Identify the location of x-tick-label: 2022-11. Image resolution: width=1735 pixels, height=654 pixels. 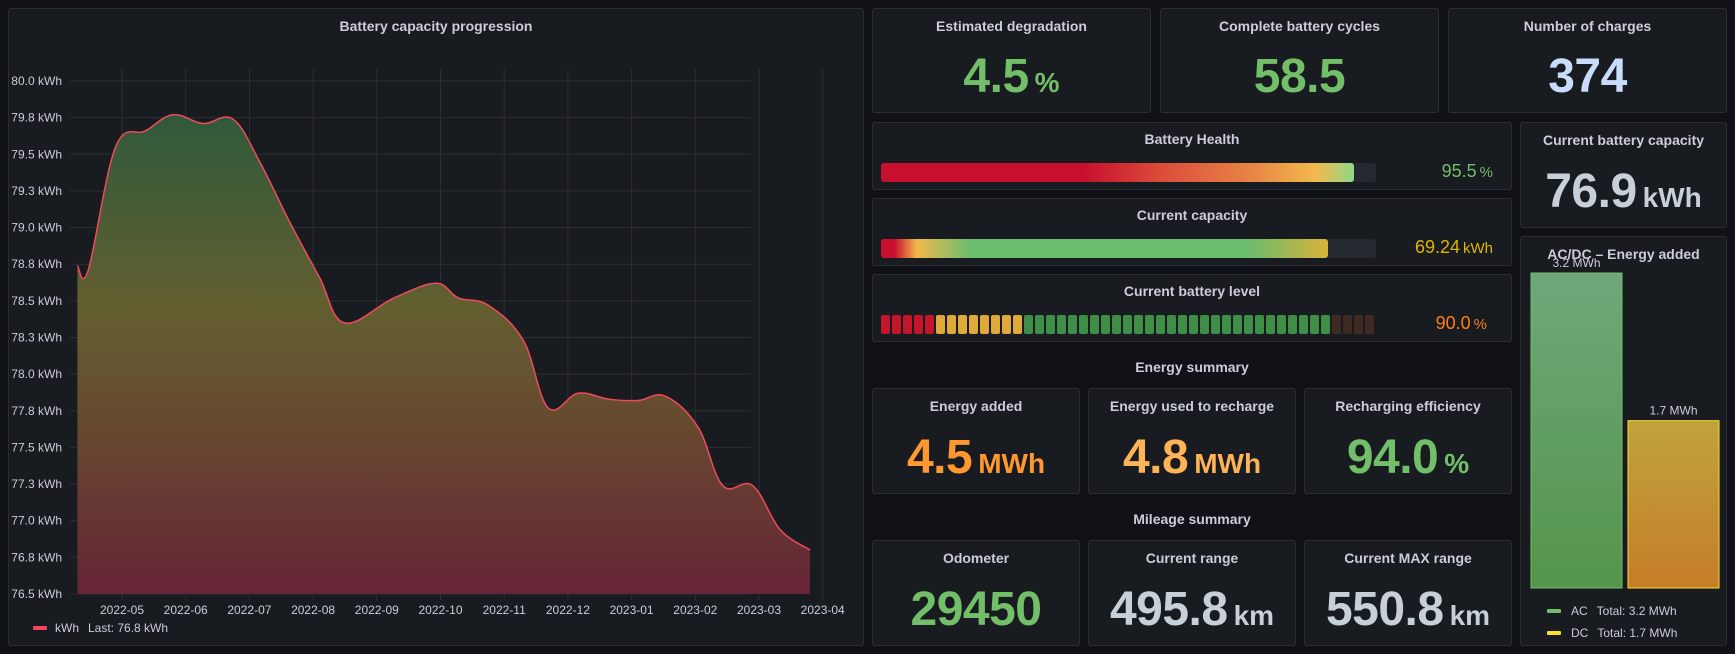
(504, 610).